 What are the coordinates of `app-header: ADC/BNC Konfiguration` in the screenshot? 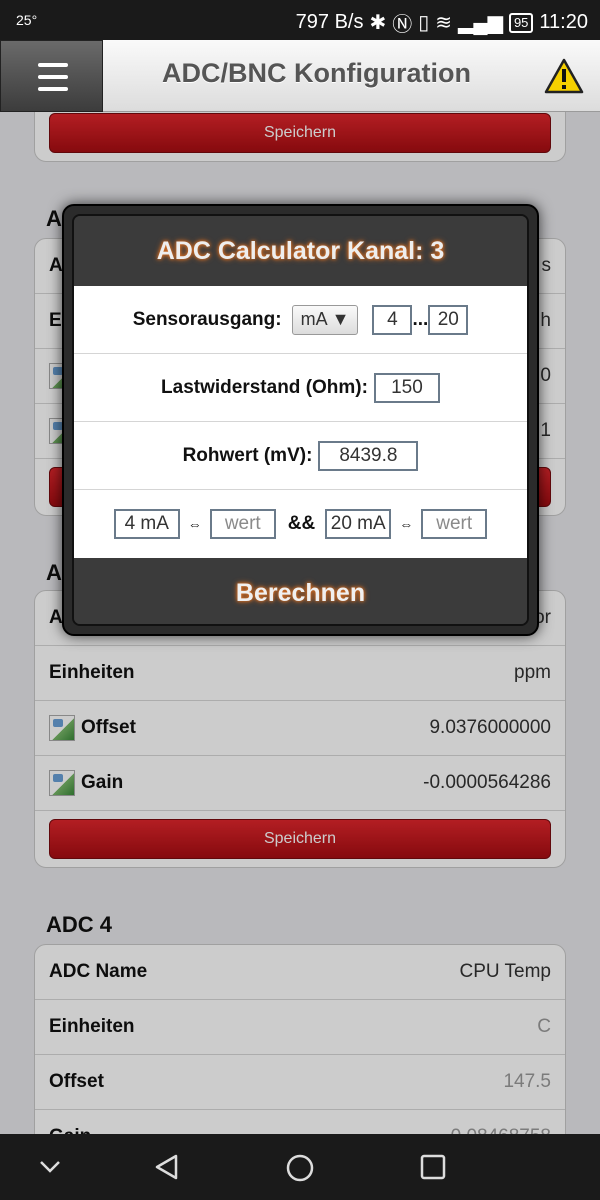 It's located at (300, 76).